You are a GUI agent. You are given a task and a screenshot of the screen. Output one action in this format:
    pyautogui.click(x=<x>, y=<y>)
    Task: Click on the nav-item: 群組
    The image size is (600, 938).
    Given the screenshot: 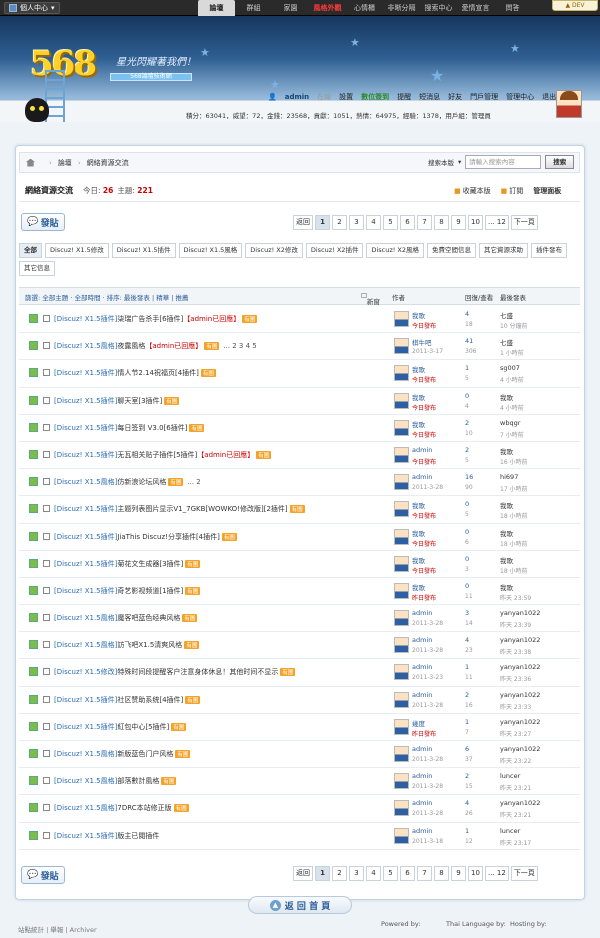 What is the action you would take?
    pyautogui.click(x=253, y=8)
    